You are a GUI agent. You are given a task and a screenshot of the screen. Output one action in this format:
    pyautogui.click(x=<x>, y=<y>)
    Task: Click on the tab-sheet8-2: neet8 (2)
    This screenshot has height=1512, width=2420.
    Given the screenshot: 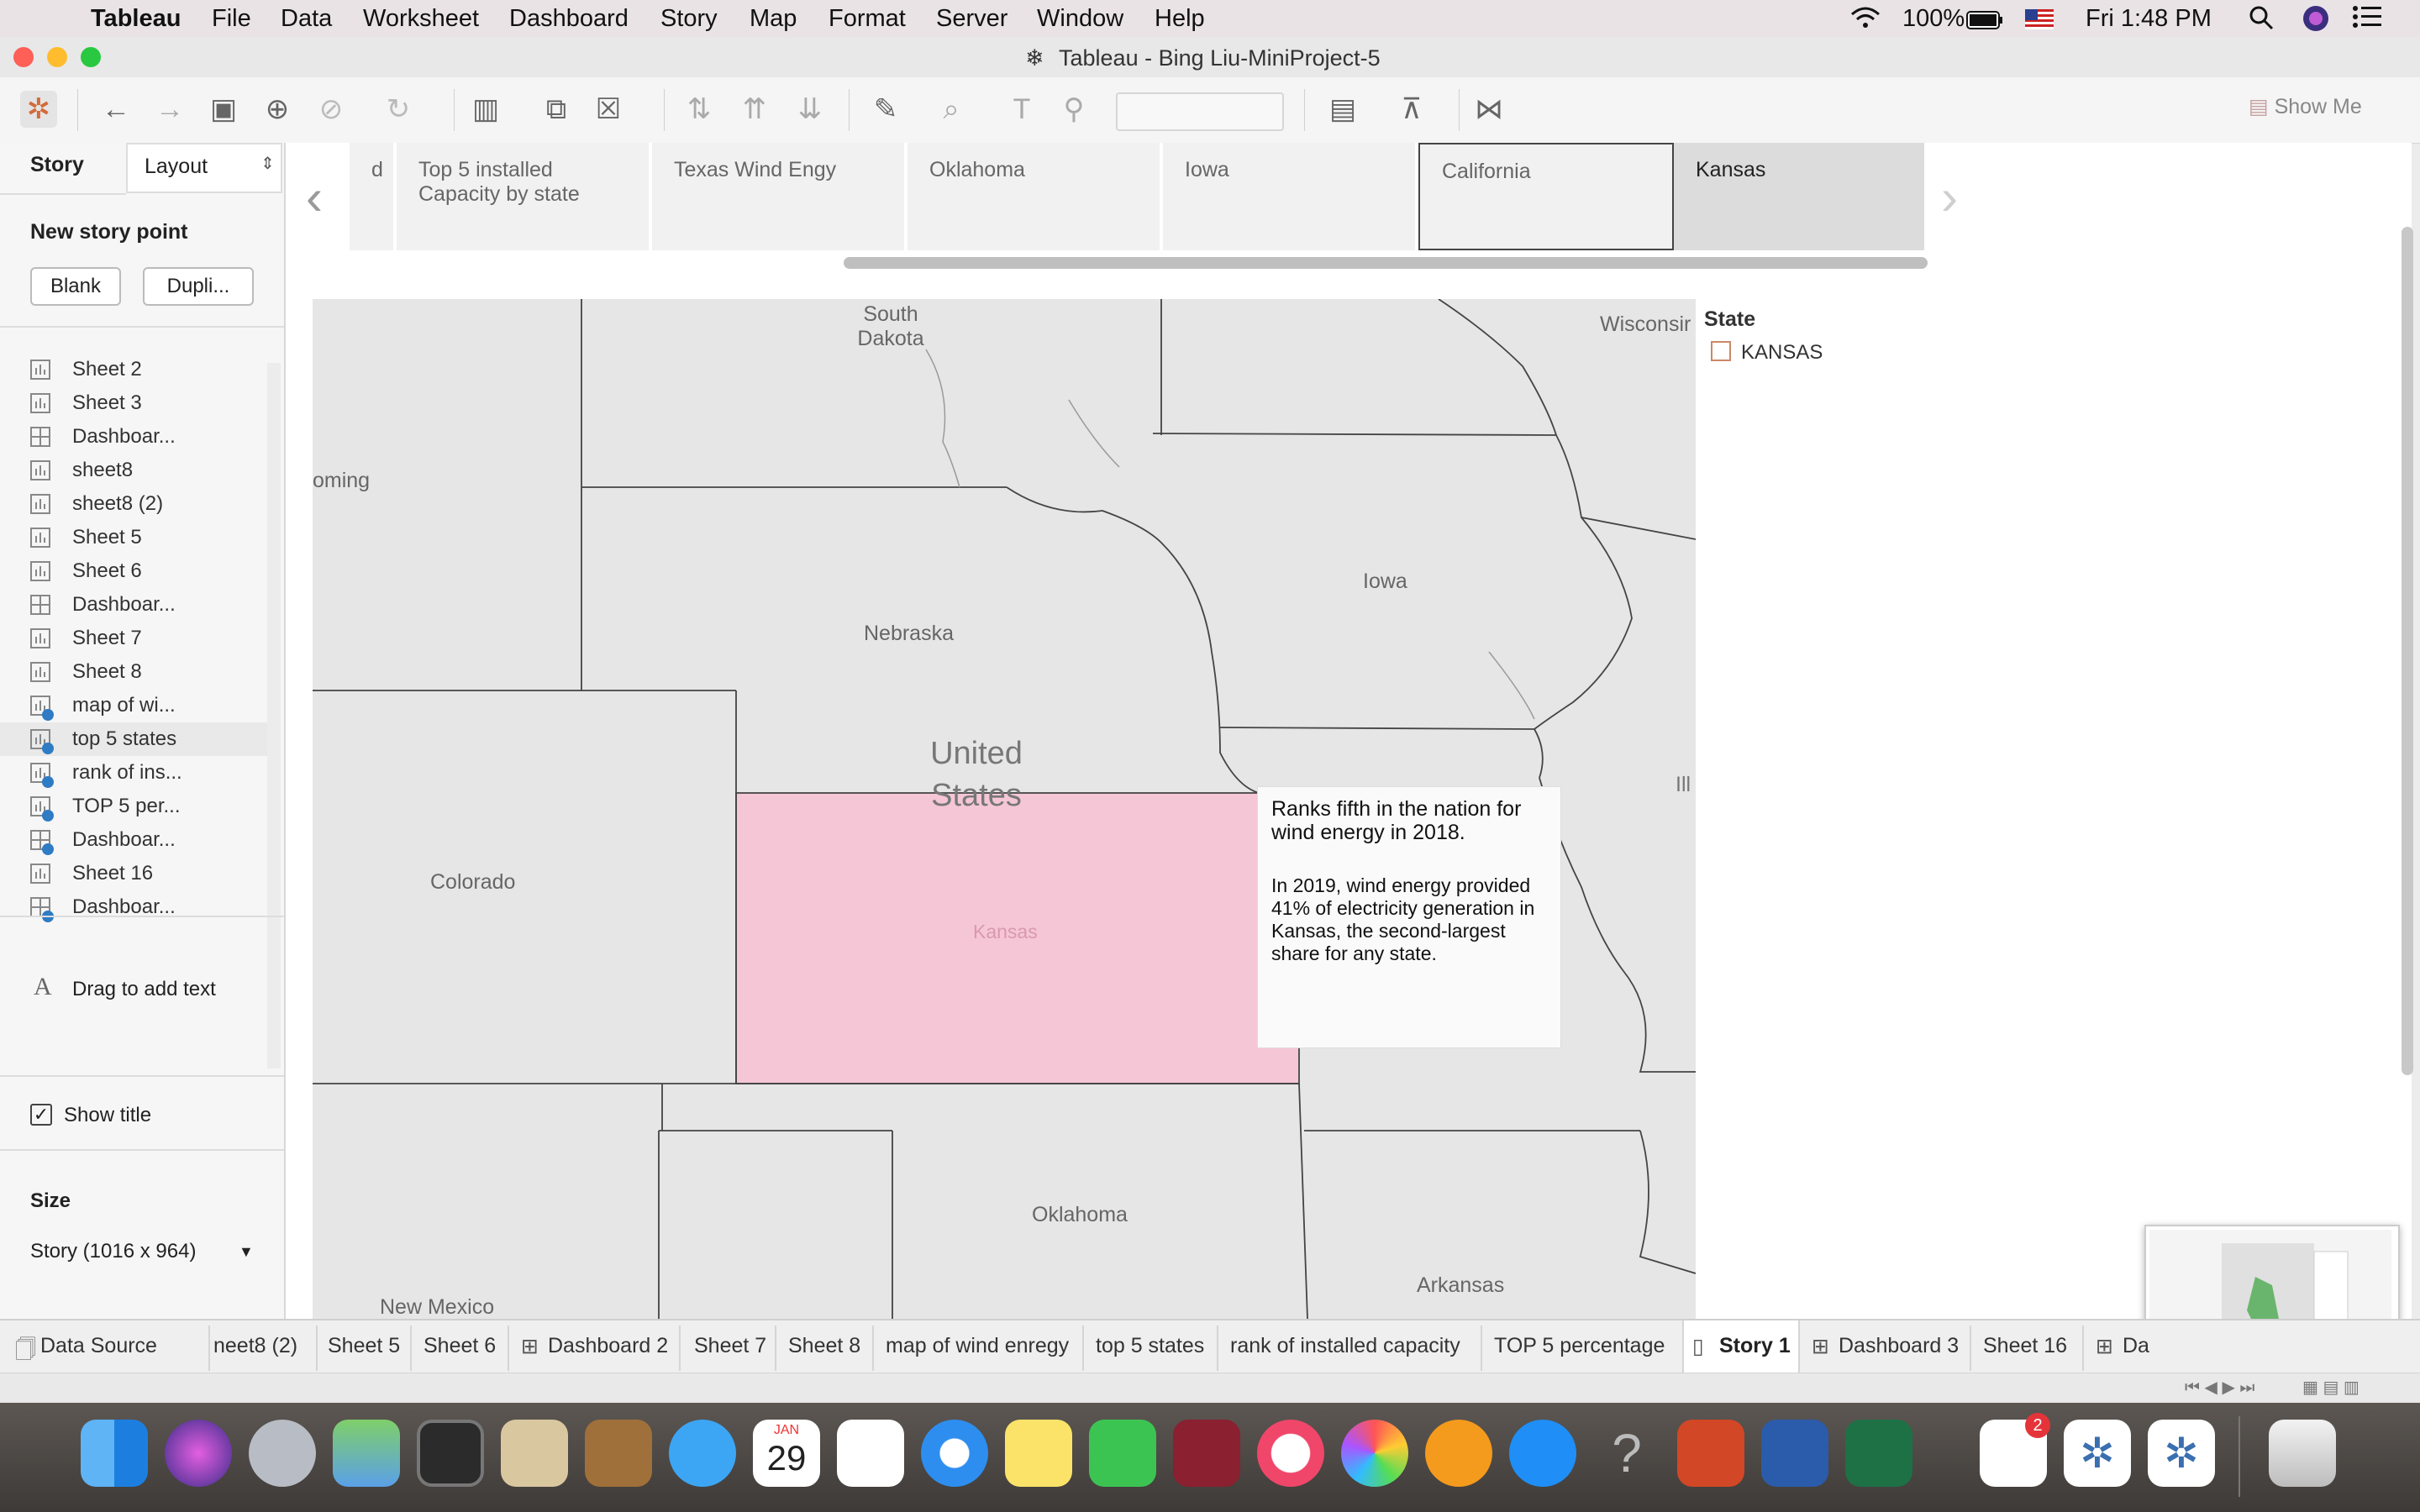 What is the action you would take?
    pyautogui.click(x=255, y=1346)
    